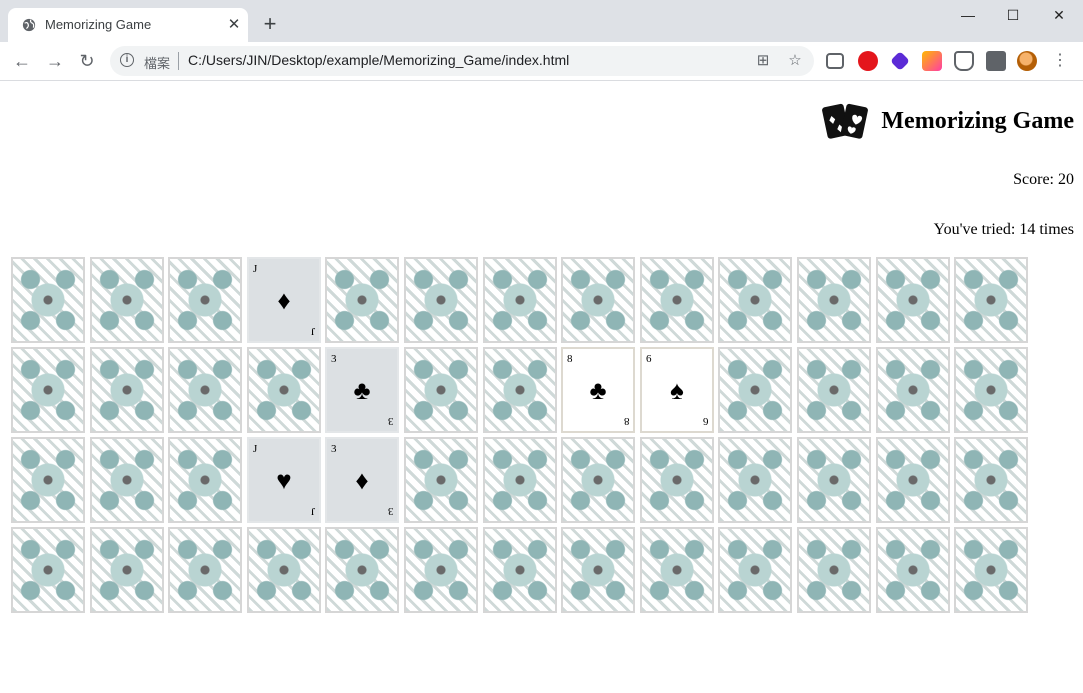 Image resolution: width=1083 pixels, height=693 pixels. I want to click on forward-arrow-icon: →, so click(55, 61).